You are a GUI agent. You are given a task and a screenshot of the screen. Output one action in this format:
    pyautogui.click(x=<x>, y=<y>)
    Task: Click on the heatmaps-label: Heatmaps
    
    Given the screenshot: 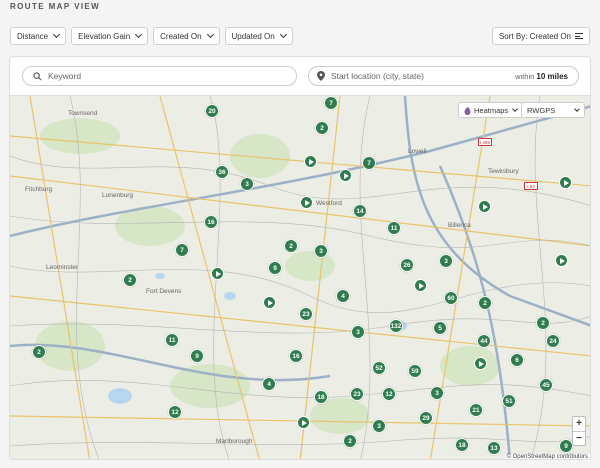 What is the action you would take?
    pyautogui.click(x=491, y=110)
    